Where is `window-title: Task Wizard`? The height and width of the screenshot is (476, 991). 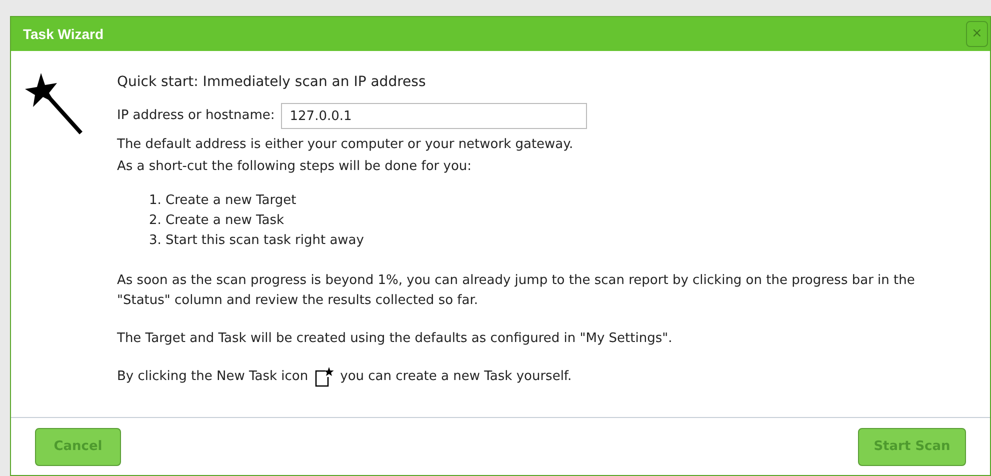
window-title: Task Wizard is located at coordinates (63, 34).